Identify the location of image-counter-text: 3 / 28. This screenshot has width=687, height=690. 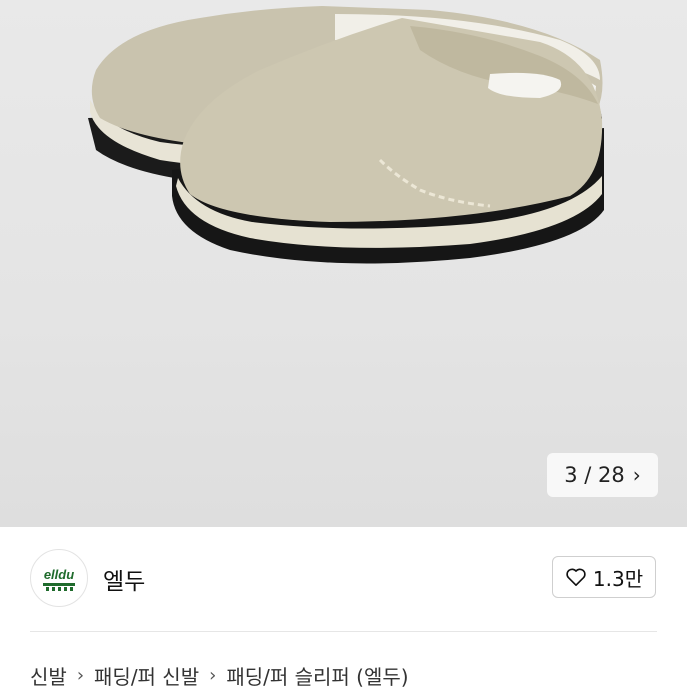
(594, 475).